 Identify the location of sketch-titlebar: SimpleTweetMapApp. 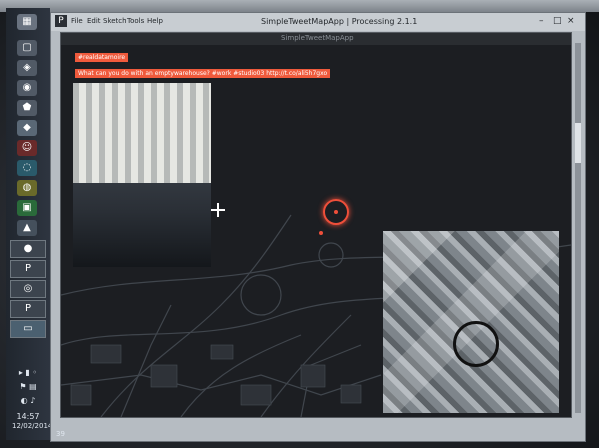
(316, 39).